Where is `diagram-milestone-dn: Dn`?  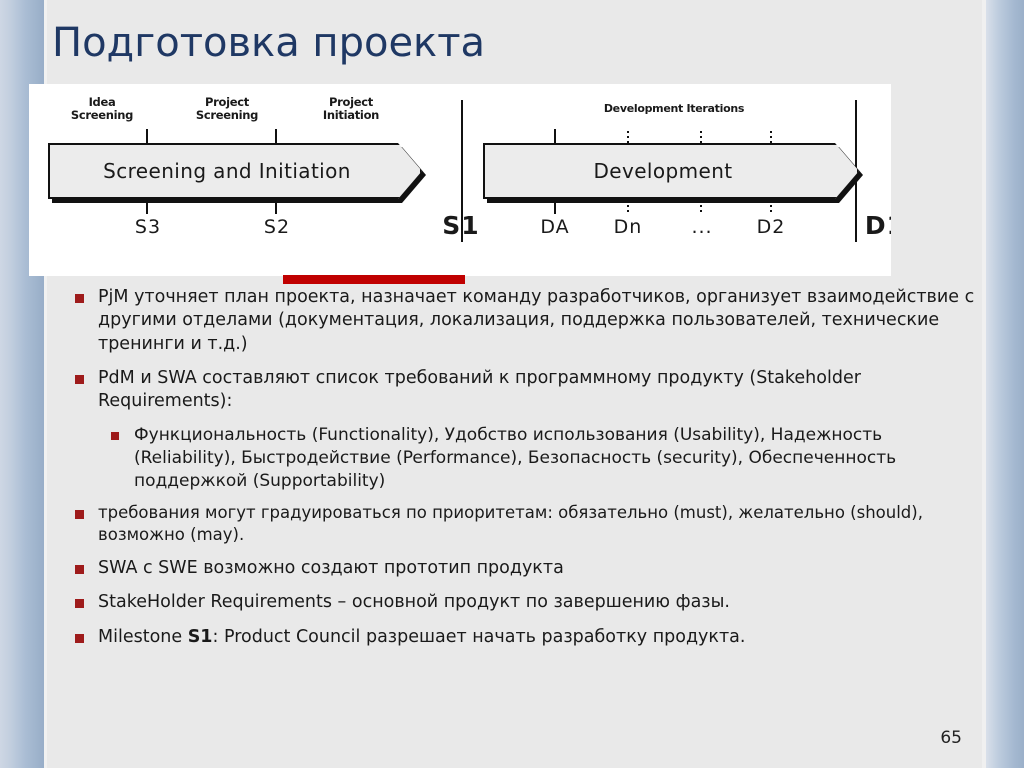 diagram-milestone-dn: Dn is located at coordinates (628, 227).